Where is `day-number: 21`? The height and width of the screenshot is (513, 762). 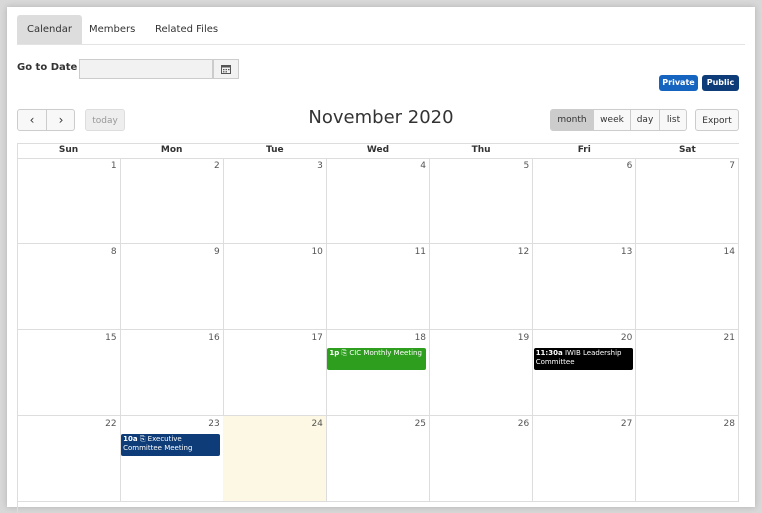 day-number: 21 is located at coordinates (729, 338).